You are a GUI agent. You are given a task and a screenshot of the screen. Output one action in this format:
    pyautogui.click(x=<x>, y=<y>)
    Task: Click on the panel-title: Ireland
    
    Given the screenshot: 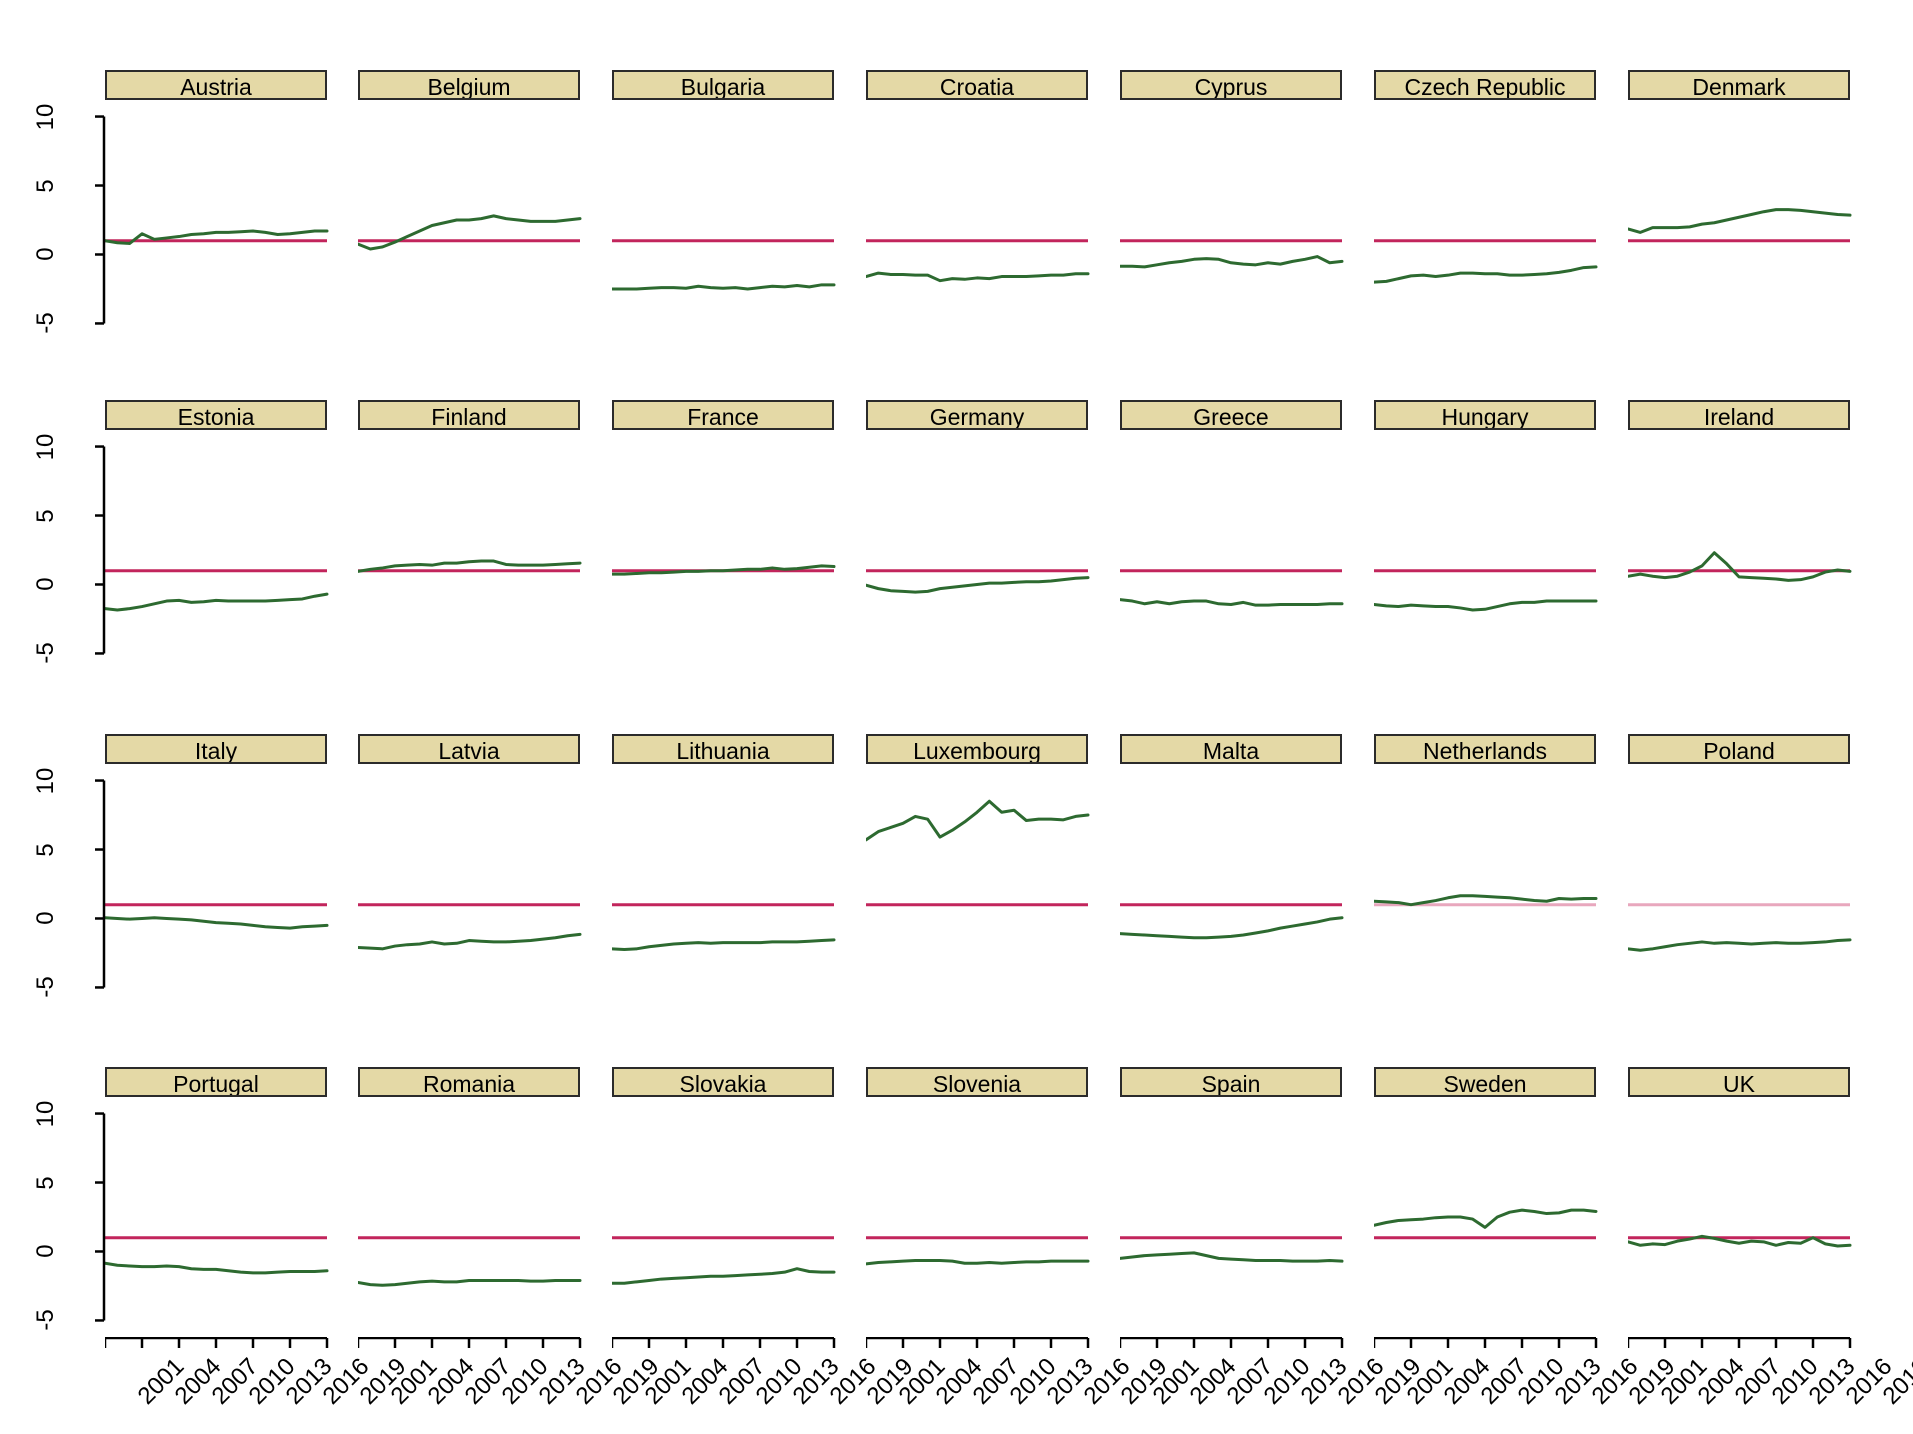 What is the action you would take?
    pyautogui.click(x=1739, y=415)
    